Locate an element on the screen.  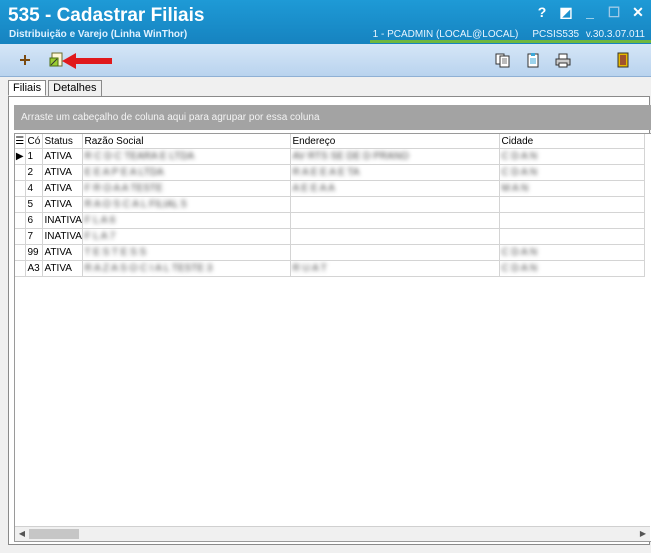
cell-razao-social: F L A 7 is located at coordinates (186, 236).